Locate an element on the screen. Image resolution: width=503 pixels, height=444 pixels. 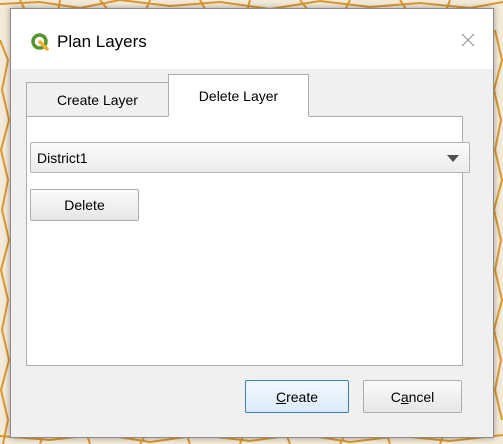
cancel-mnemonic: a is located at coordinates (404, 396).